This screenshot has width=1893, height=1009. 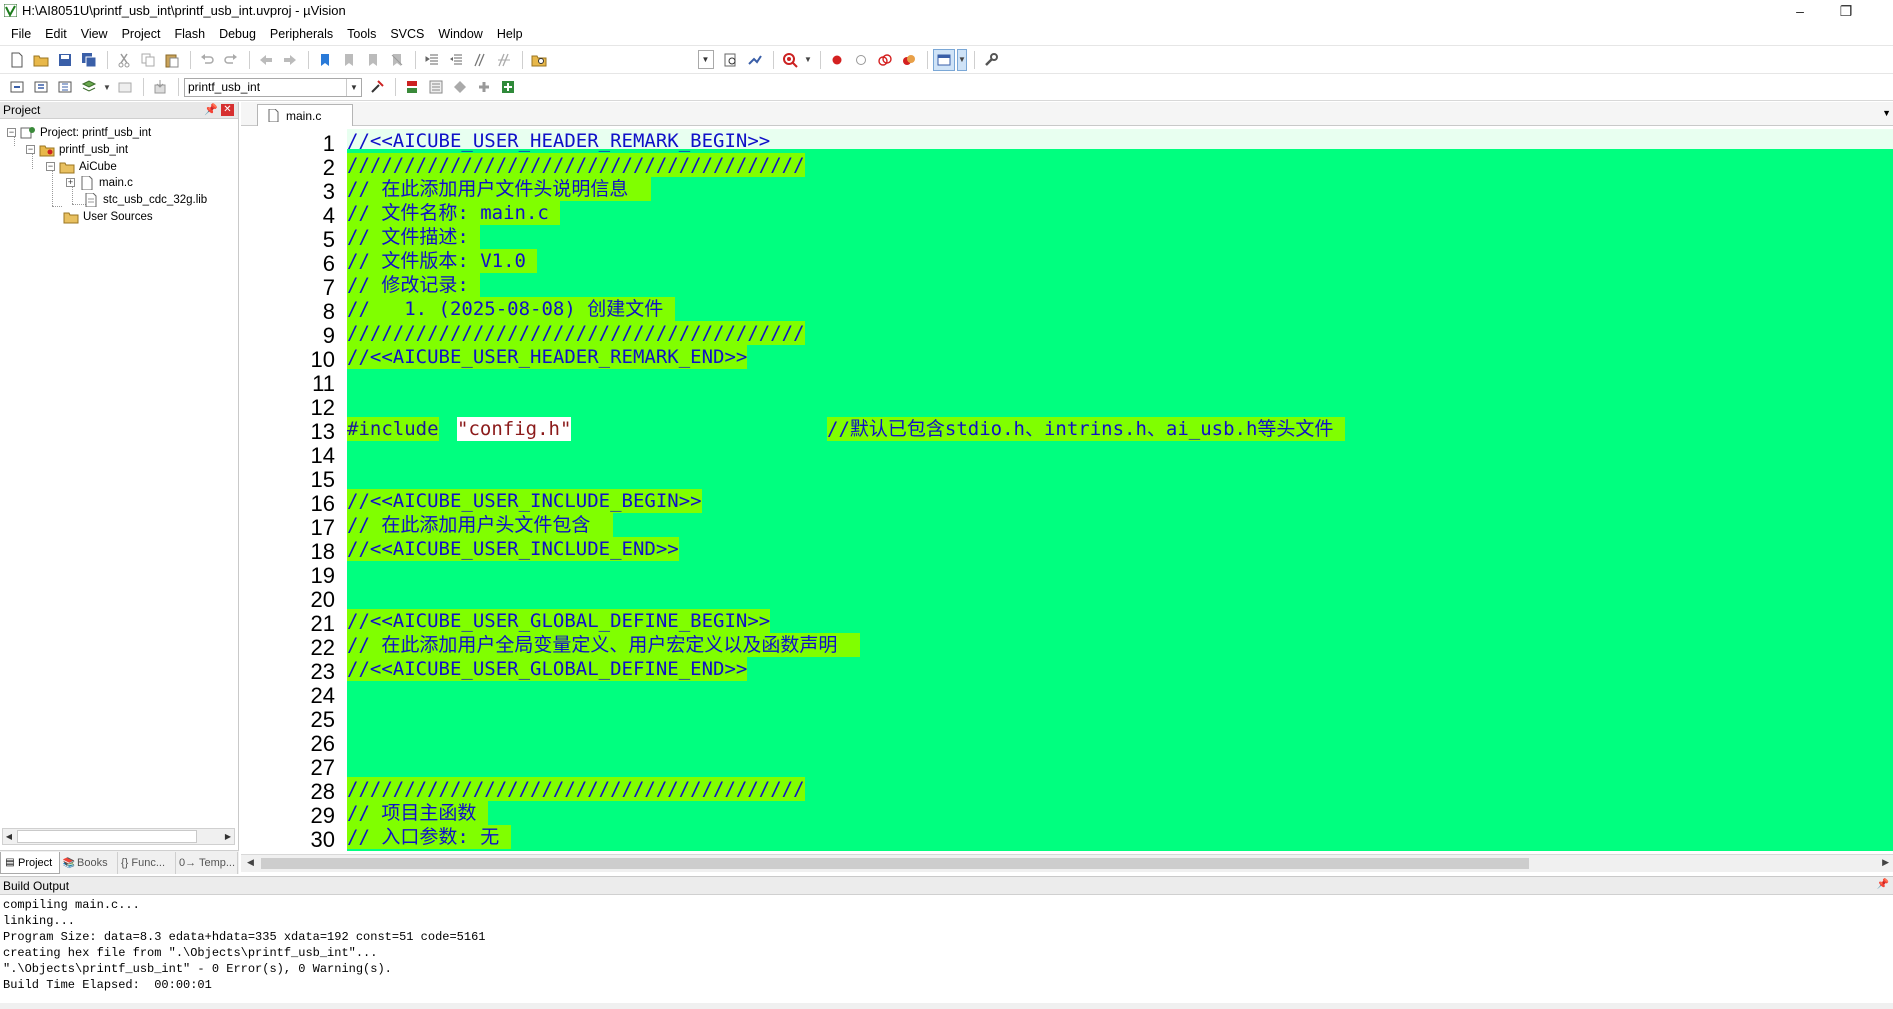 I want to click on build-icon, so click(x=41, y=87).